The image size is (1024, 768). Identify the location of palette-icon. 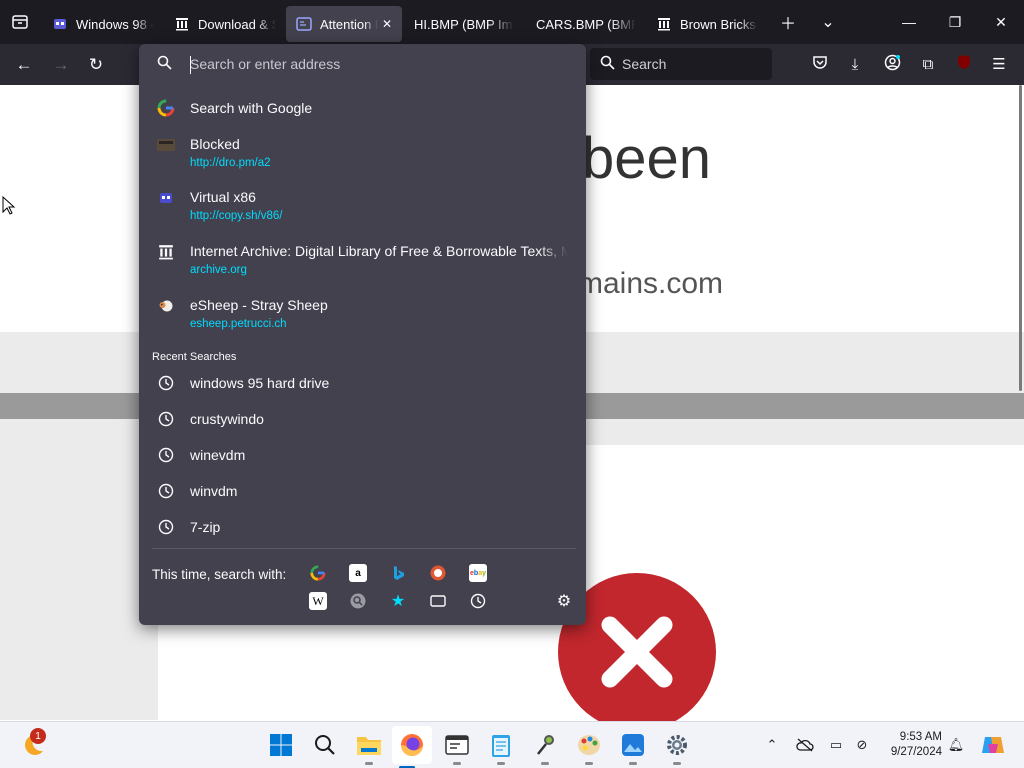
(589, 745).